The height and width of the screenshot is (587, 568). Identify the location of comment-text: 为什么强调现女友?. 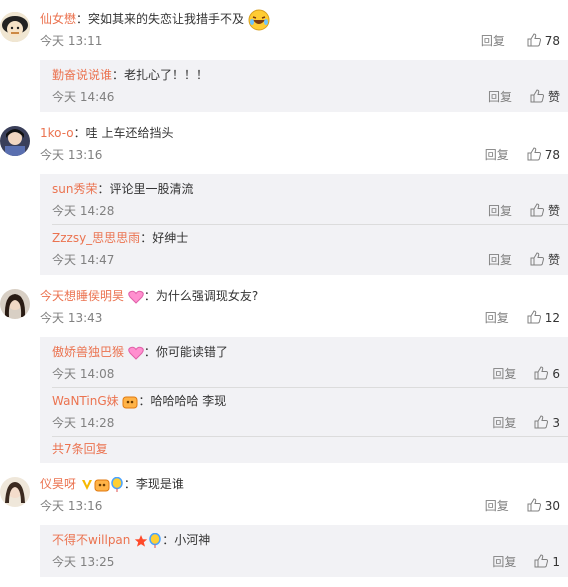
(207, 296).